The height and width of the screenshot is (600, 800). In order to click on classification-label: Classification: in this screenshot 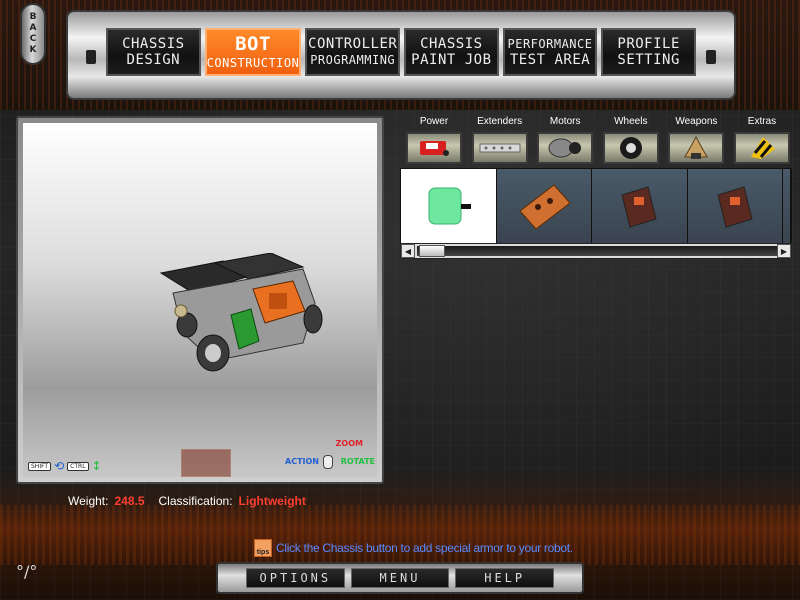, I will do `click(195, 501)`.